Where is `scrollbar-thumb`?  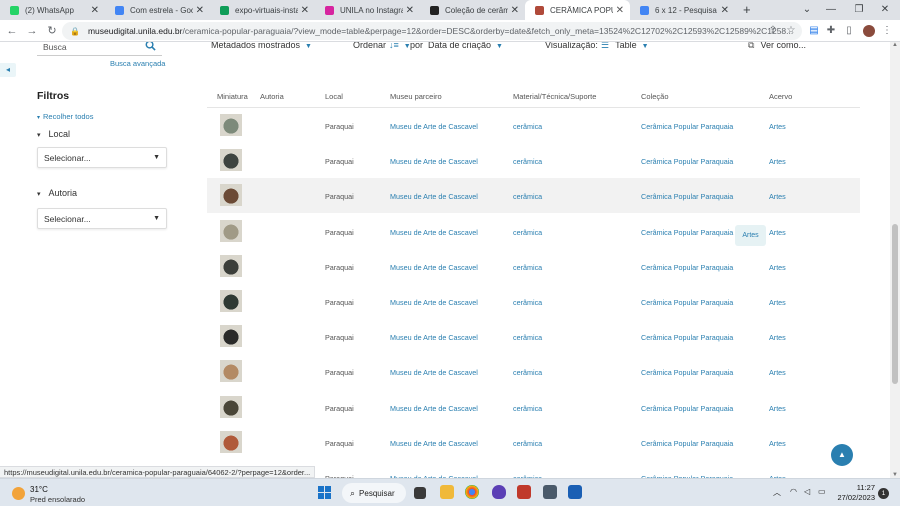 scrollbar-thumb is located at coordinates (895, 304).